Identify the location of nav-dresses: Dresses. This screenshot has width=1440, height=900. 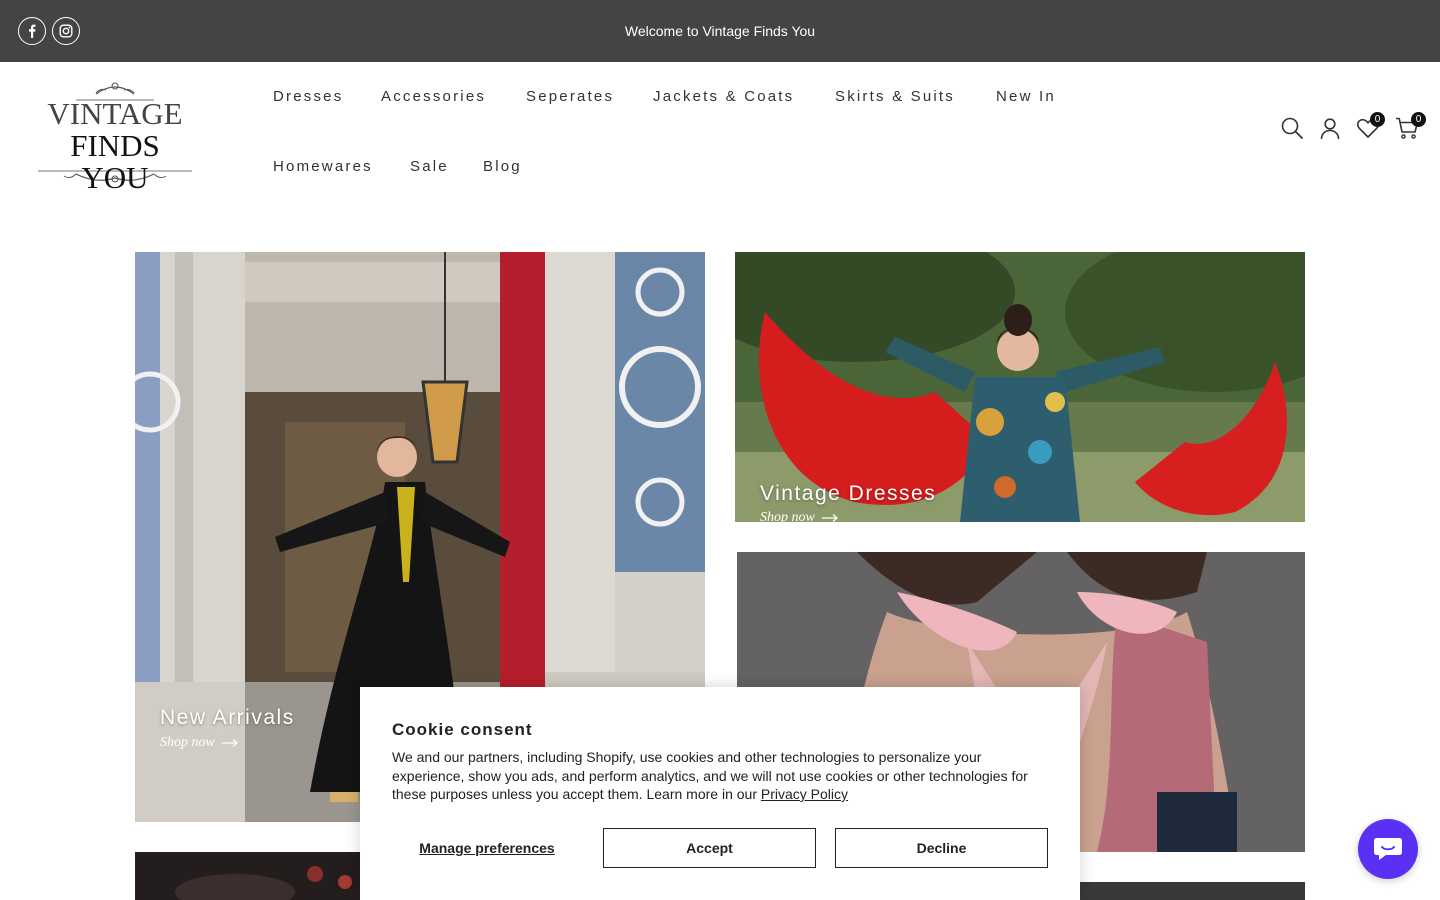
(308, 96).